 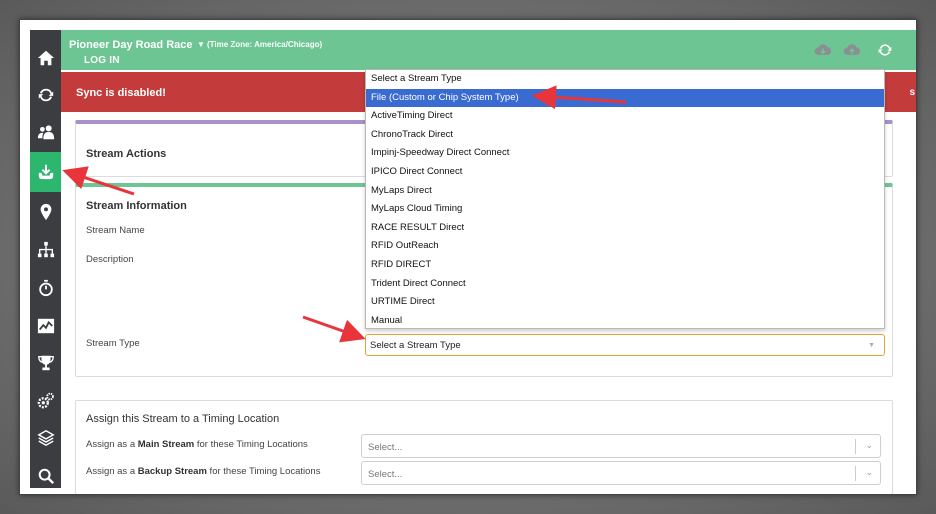 I want to click on home-icon, so click(x=45, y=58).